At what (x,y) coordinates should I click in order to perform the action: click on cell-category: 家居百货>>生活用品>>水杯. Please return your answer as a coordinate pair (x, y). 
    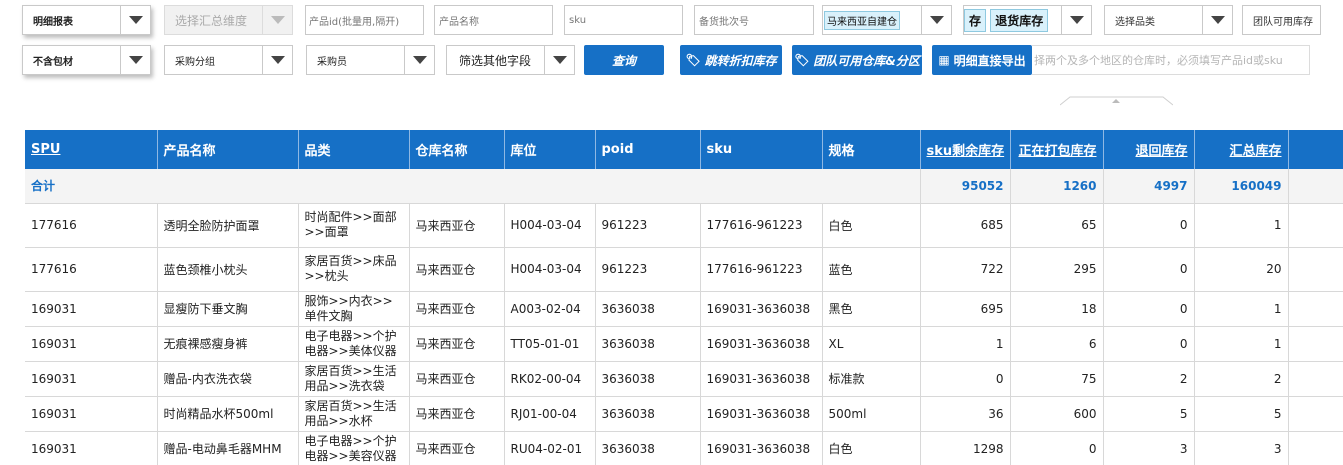
    Looking at the image, I should click on (354, 414).